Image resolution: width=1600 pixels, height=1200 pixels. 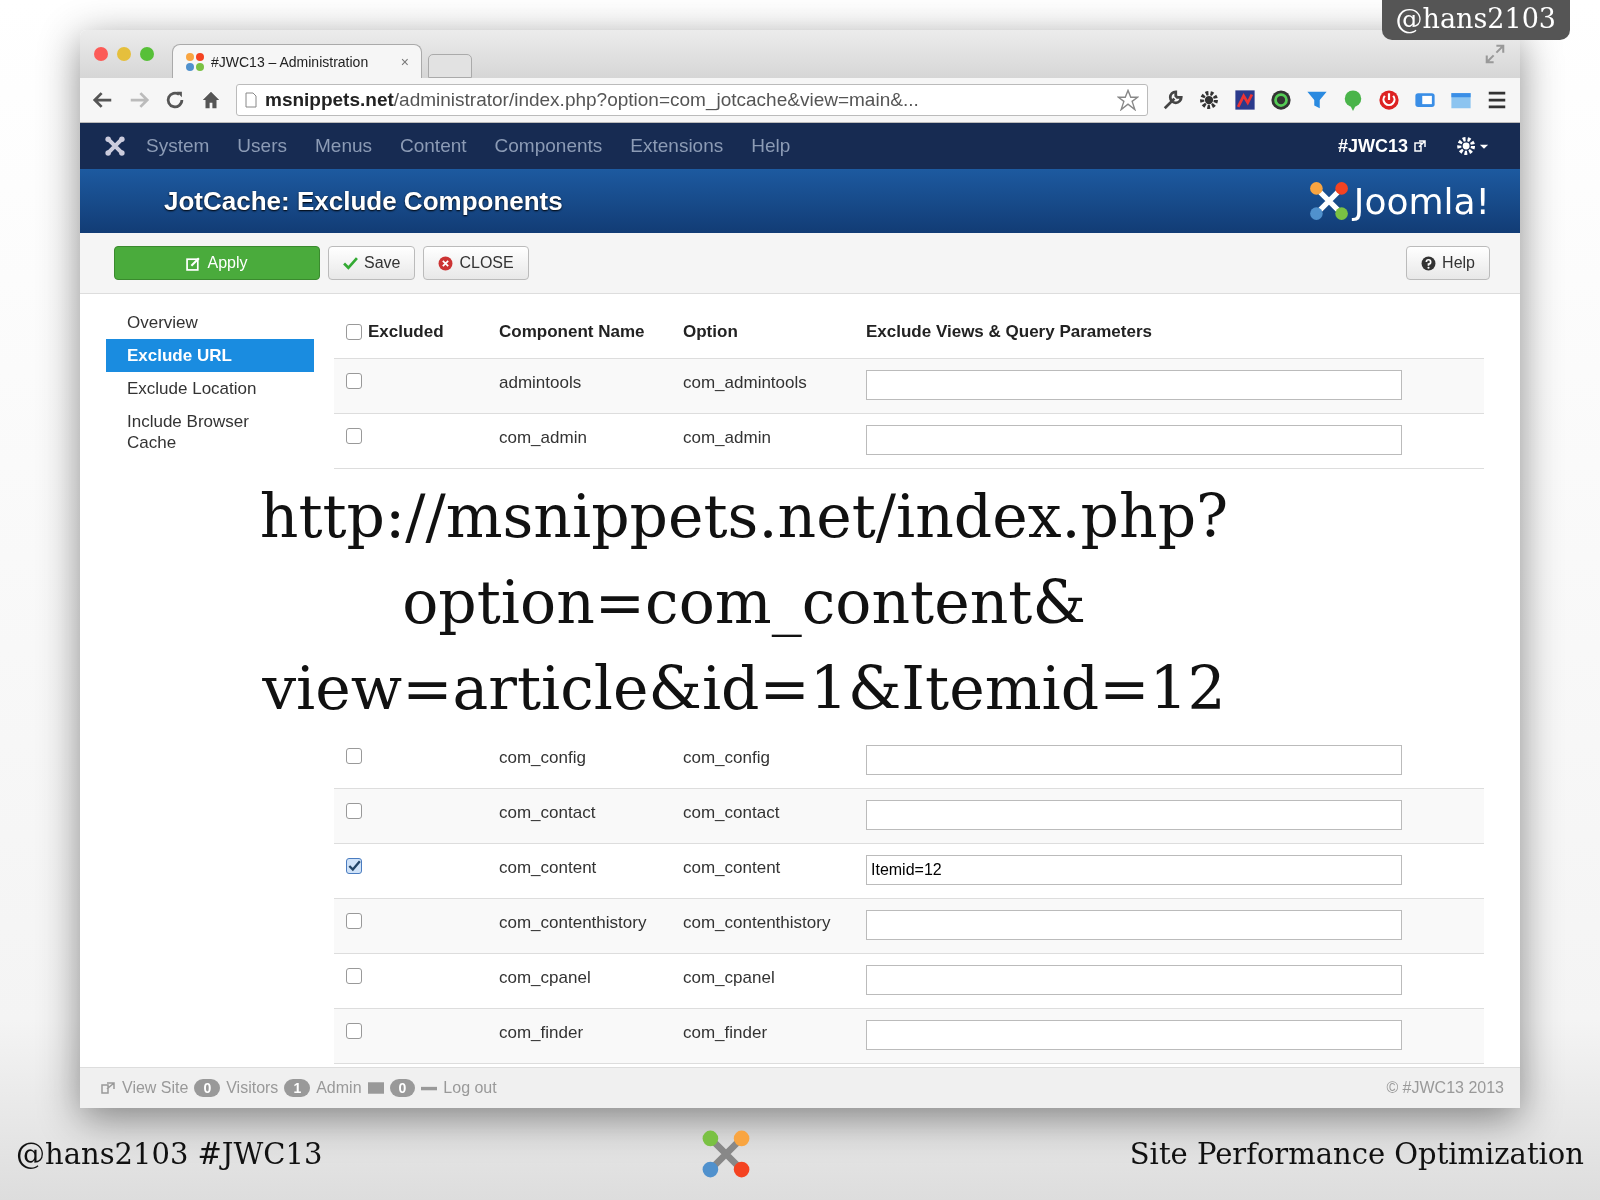 I want to click on home-icon, so click(x=211, y=100).